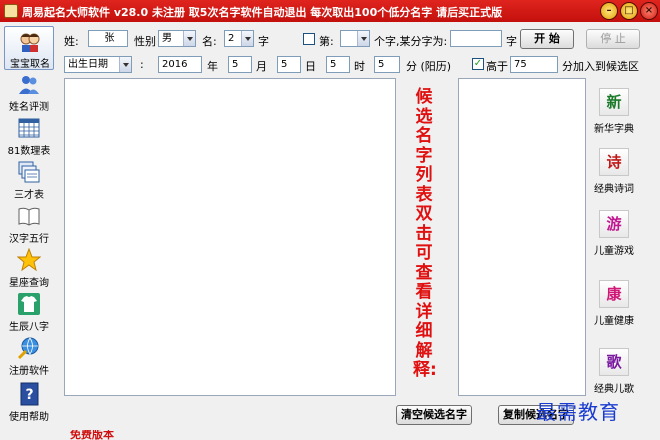  I want to click on gender-select: 男, so click(177, 38).